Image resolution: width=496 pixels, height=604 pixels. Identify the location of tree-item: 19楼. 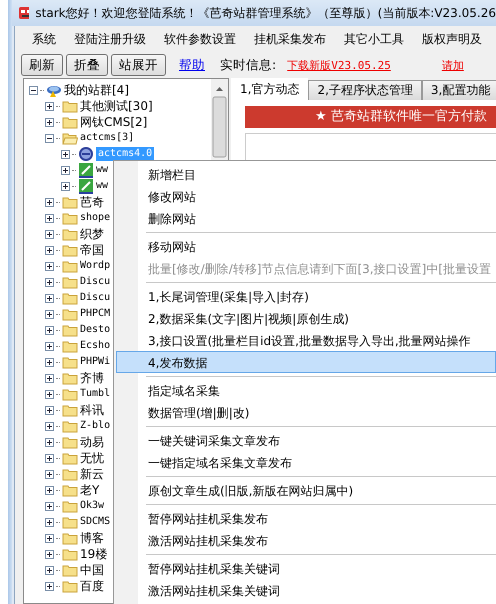
(94, 554).